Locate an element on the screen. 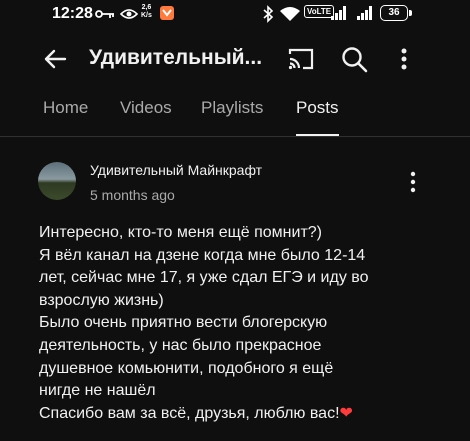 Image resolution: width=470 pixels, height=441 pixels. tab-videos: Videos is located at coordinates (146, 115).